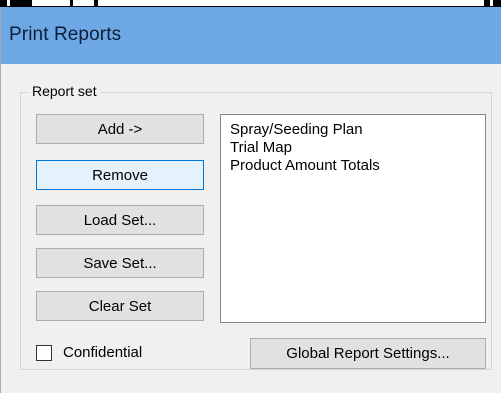 This screenshot has height=393, width=501. I want to click on window-title: Print Reports, so click(65, 34).